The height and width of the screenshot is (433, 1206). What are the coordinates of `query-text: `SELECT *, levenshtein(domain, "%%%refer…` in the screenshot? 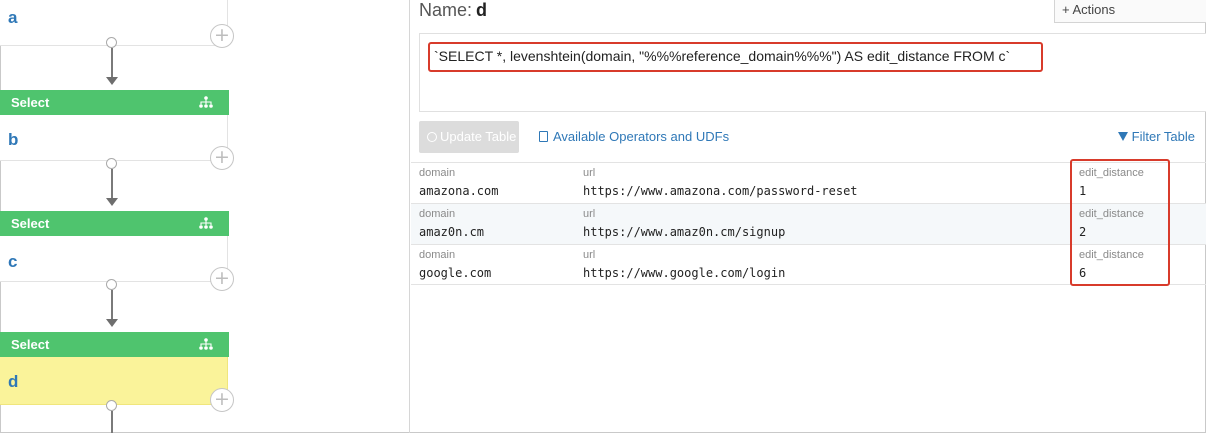 It's located at (735, 57).